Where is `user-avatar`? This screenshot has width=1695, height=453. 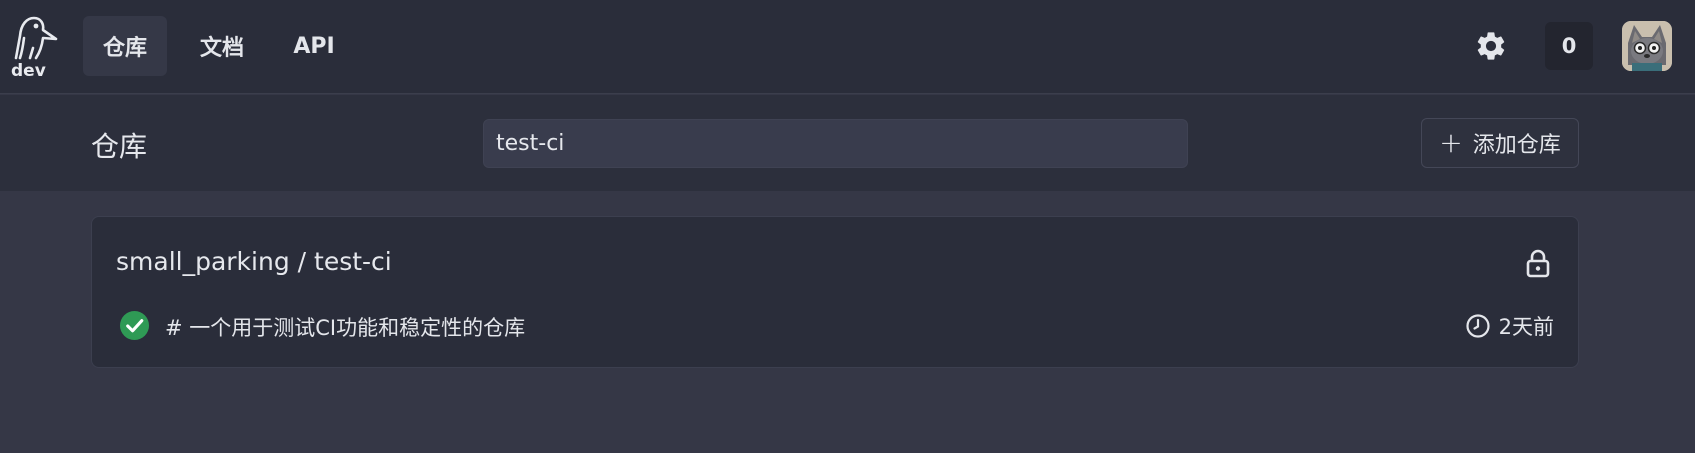 user-avatar is located at coordinates (1647, 46).